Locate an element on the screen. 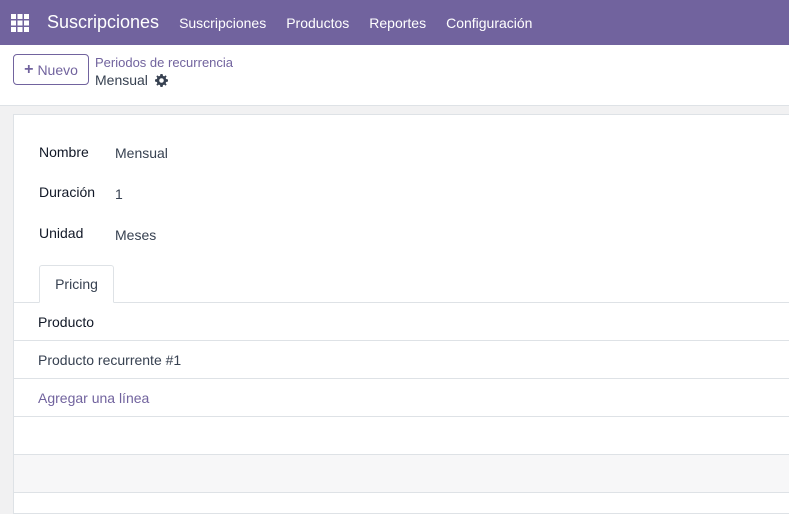  table-header-row: Producto is located at coordinates (401, 322).